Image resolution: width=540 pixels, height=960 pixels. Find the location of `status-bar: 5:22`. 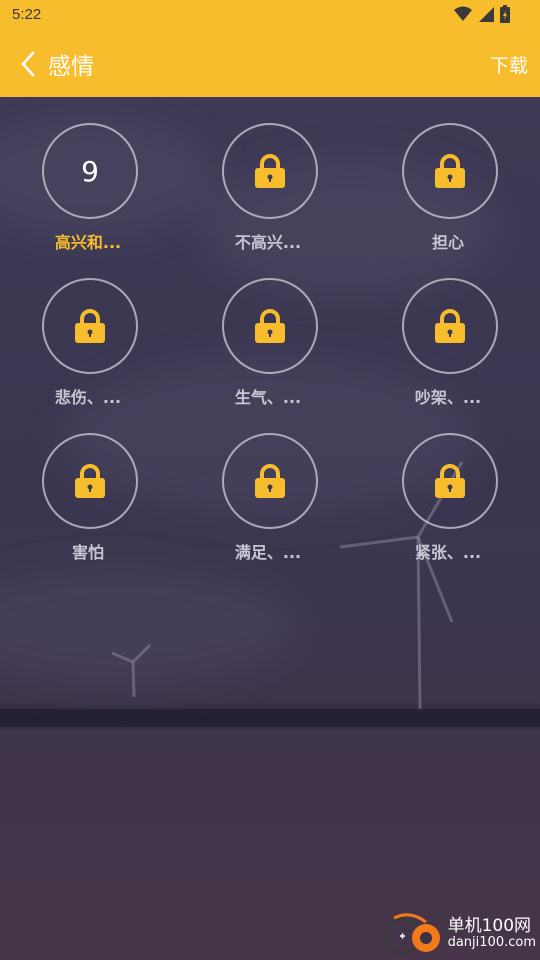

status-bar: 5:22 is located at coordinates (270, 15).